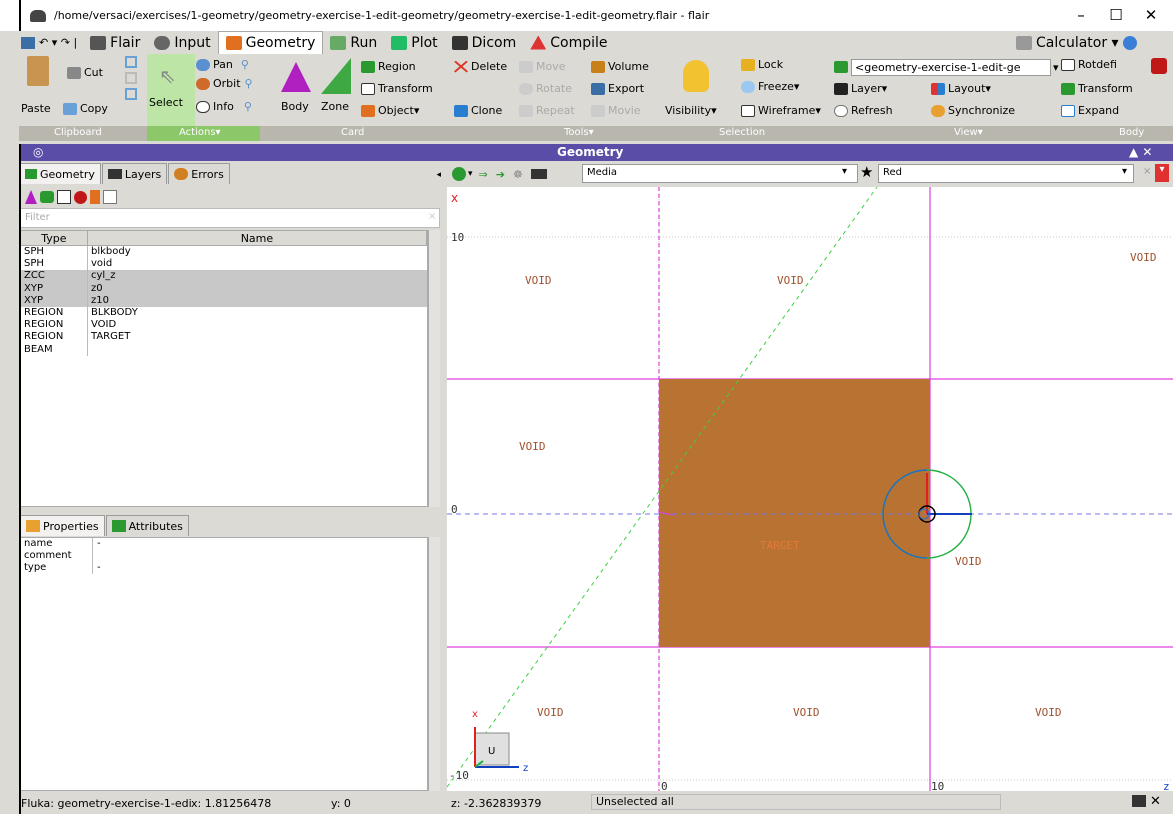  Describe the element at coordinates (296, 77) in the screenshot. I see `body-icon` at that location.